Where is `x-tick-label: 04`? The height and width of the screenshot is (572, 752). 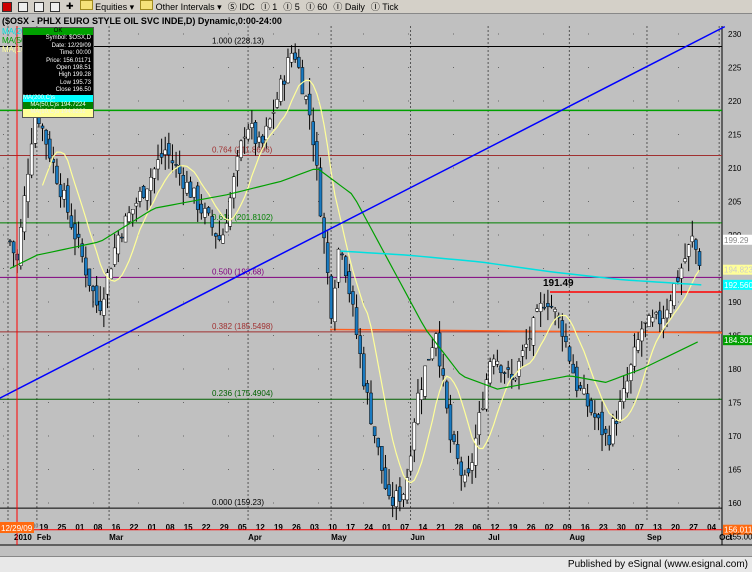 x-tick-label: 04 is located at coordinates (711, 527).